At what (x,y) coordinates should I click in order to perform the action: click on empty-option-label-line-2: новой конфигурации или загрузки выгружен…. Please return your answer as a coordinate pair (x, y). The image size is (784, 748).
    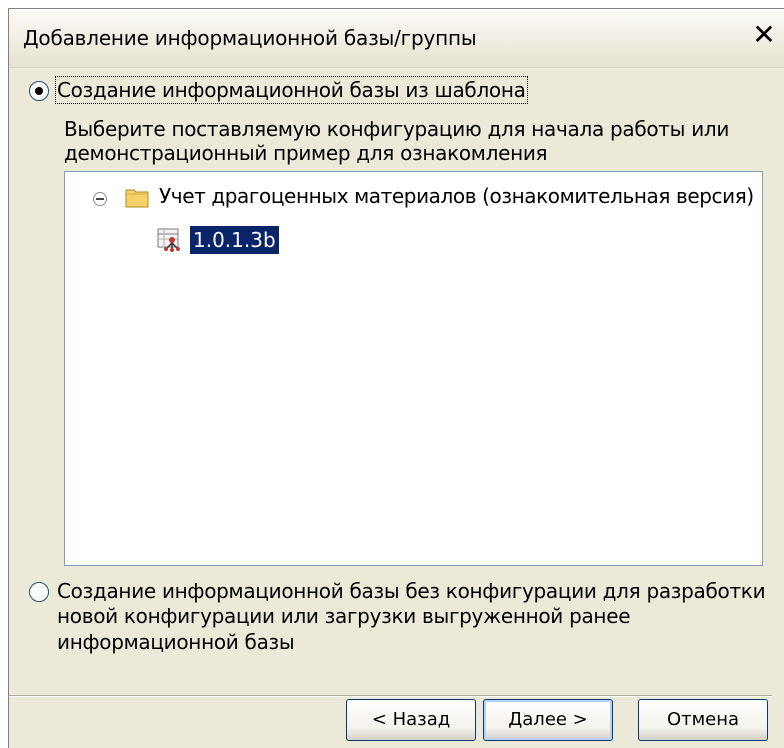
    Looking at the image, I should click on (344, 616).